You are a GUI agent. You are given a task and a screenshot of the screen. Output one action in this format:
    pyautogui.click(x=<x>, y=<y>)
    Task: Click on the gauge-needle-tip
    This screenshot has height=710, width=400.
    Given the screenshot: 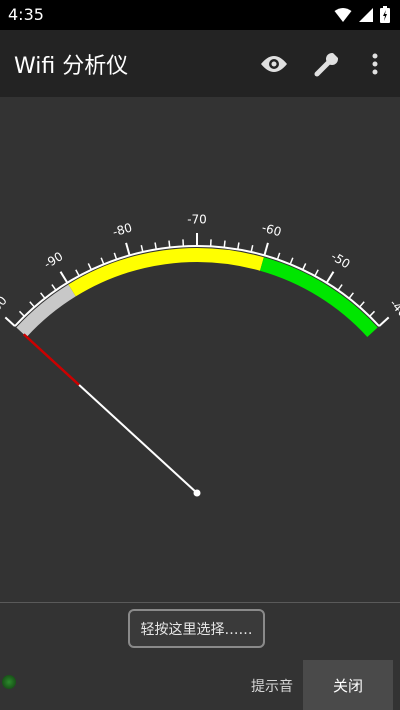 What is the action you would take?
    pyautogui.click(x=51, y=359)
    